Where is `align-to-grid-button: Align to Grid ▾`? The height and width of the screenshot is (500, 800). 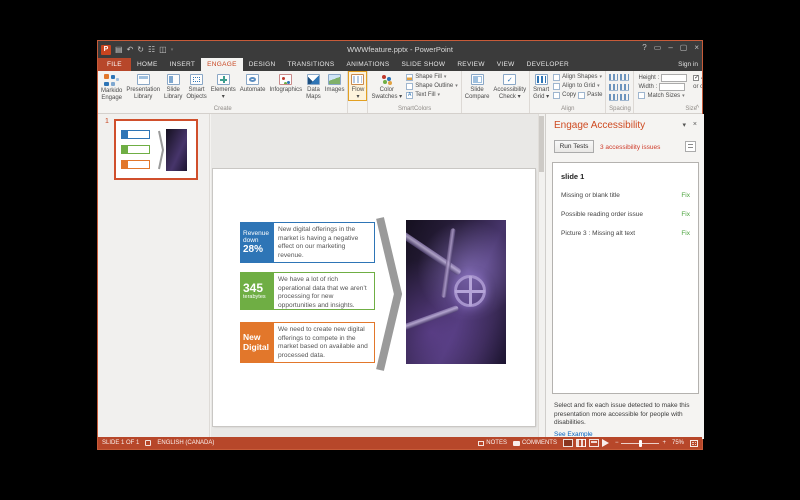 align-to-grid-button: Align to Grid ▾ is located at coordinates (577, 86).